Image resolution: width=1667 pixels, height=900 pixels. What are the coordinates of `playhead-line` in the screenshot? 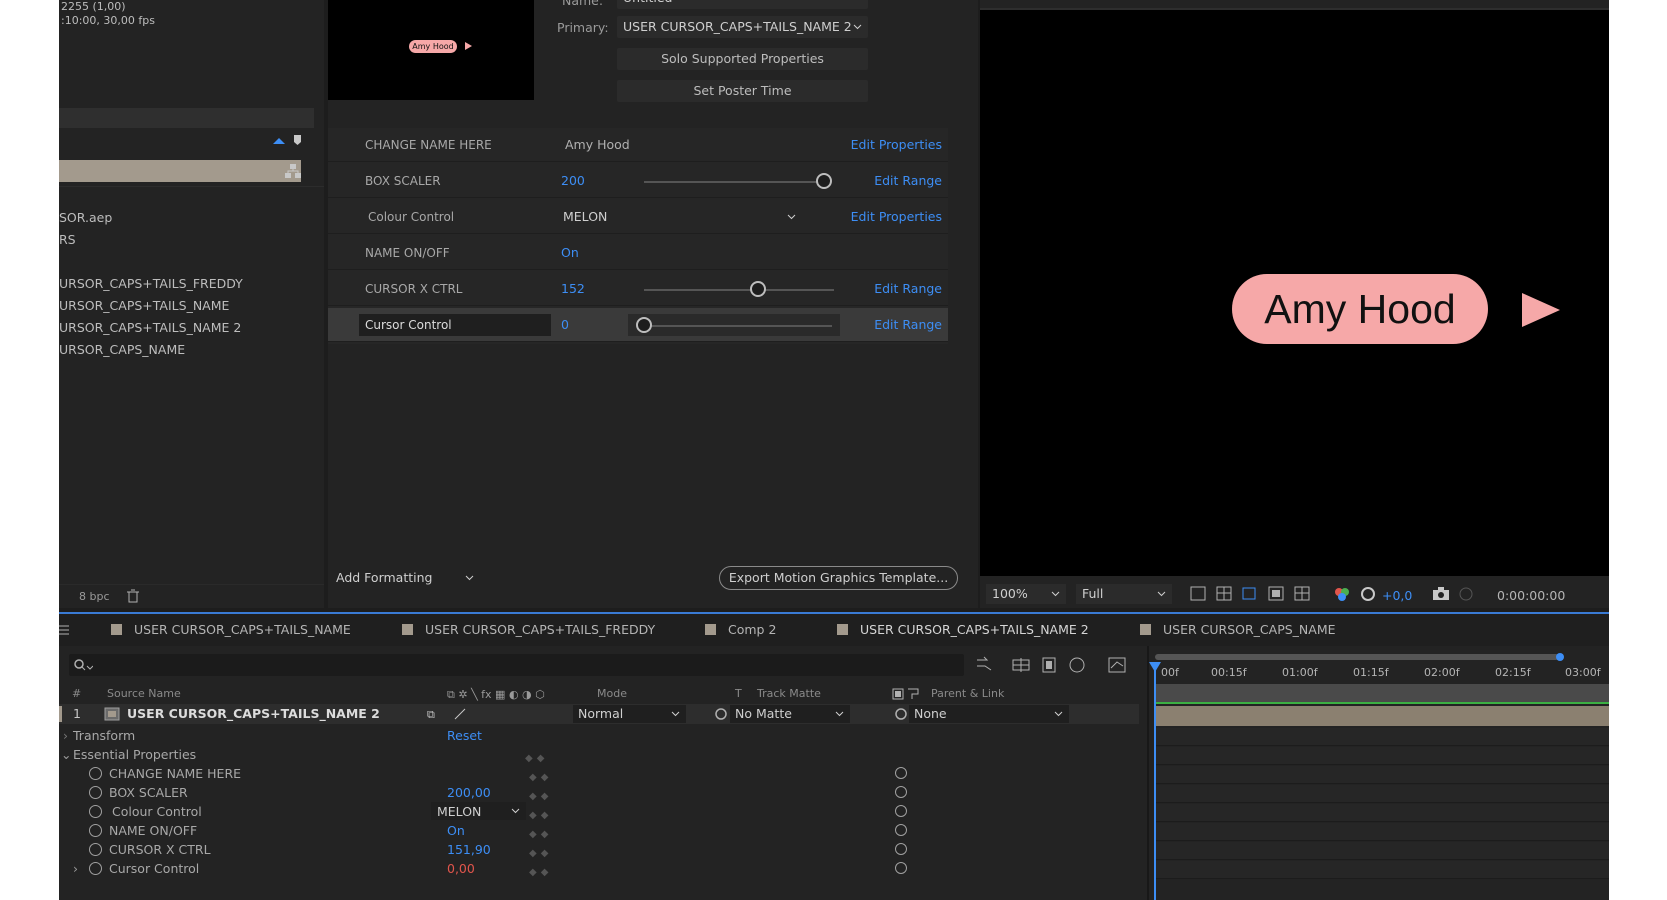 It's located at (1155, 785).